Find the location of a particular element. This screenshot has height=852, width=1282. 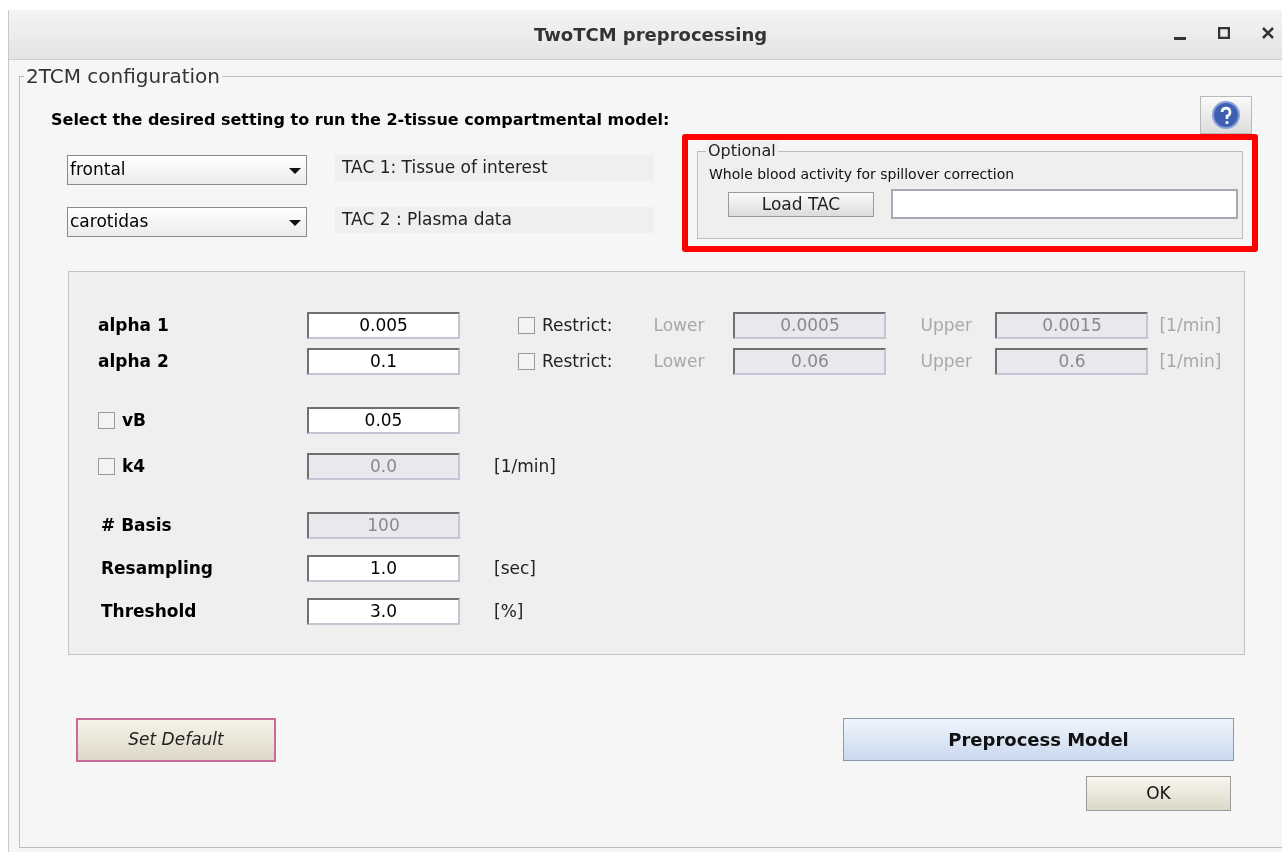

set-default-button: Set Default is located at coordinates (176, 740).